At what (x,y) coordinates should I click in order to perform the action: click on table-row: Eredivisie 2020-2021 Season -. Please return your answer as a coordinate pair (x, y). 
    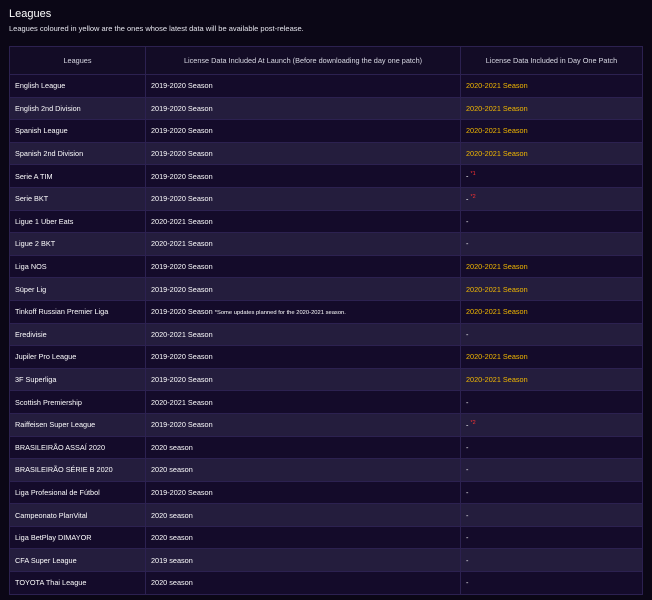
    Looking at the image, I should click on (326, 334).